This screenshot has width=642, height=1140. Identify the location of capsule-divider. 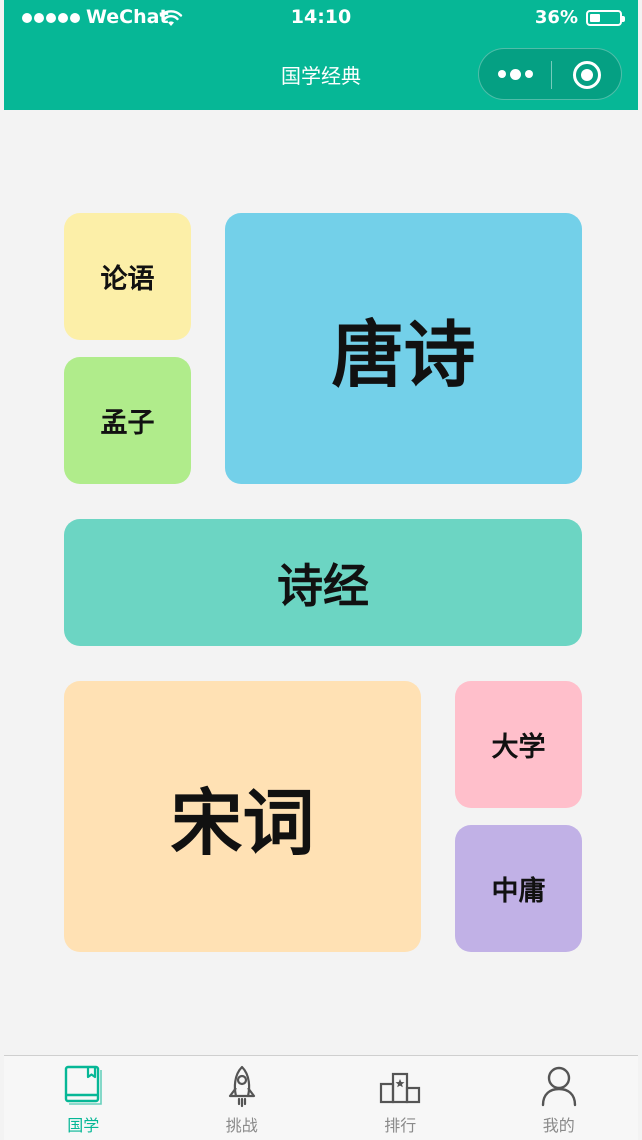
(551, 75).